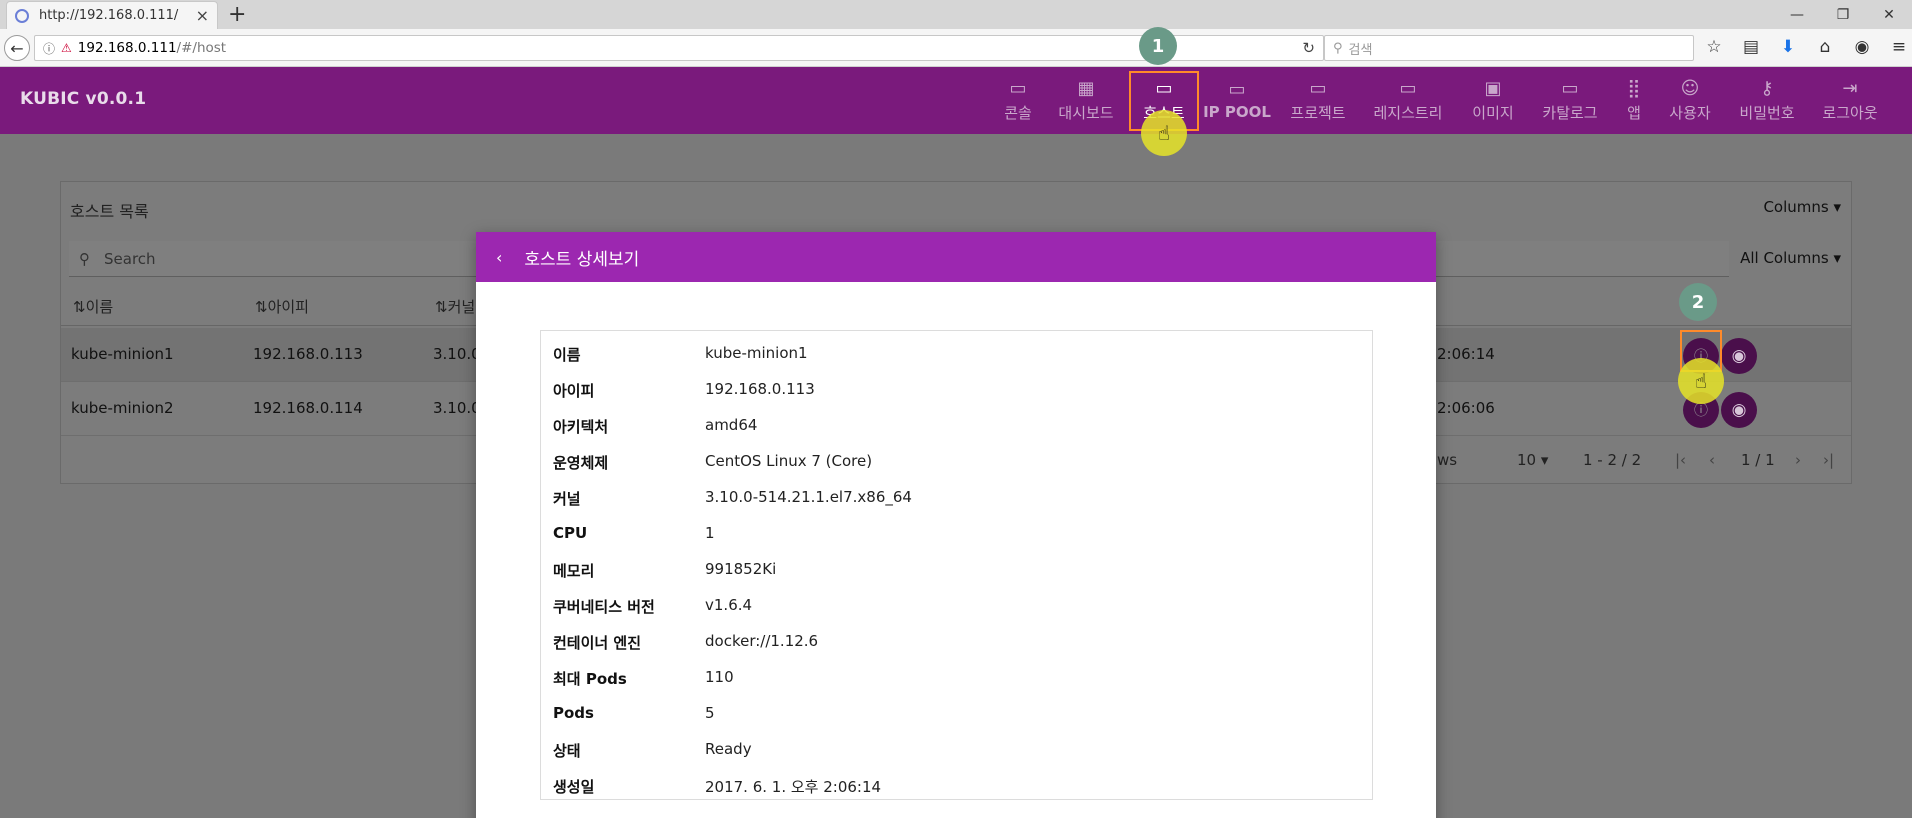  I want to click on detail-row: 아키텍처 amd64, so click(956, 425).